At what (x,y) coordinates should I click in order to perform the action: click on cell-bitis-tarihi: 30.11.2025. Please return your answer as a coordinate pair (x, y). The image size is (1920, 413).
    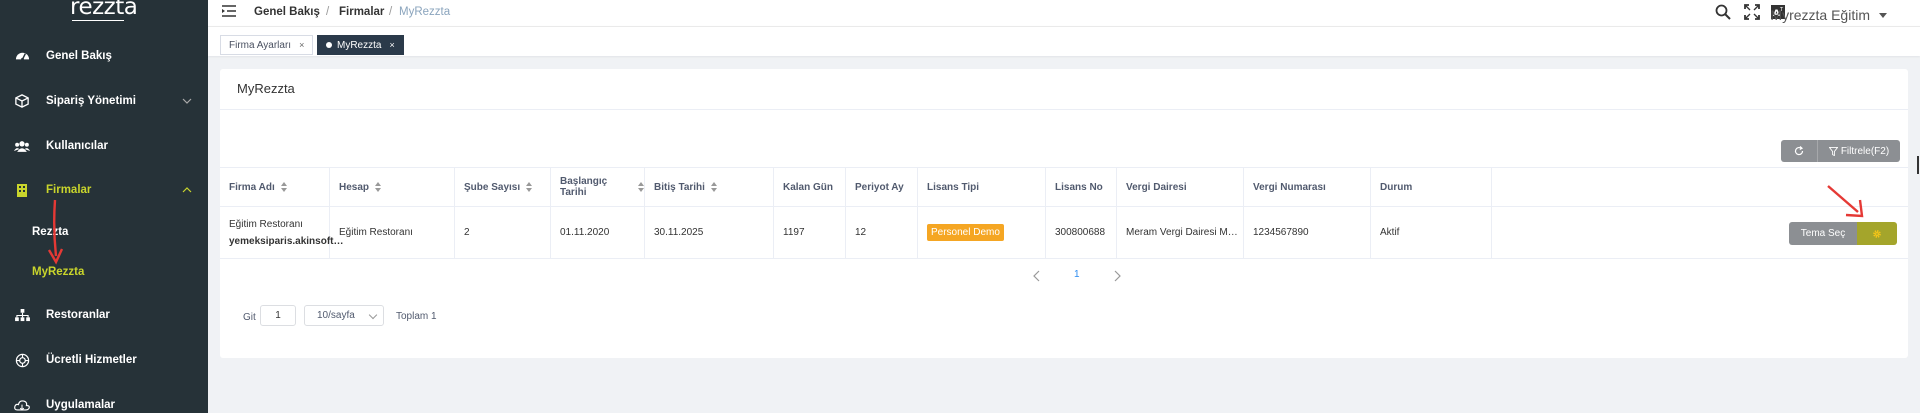
    Looking at the image, I should click on (709, 232).